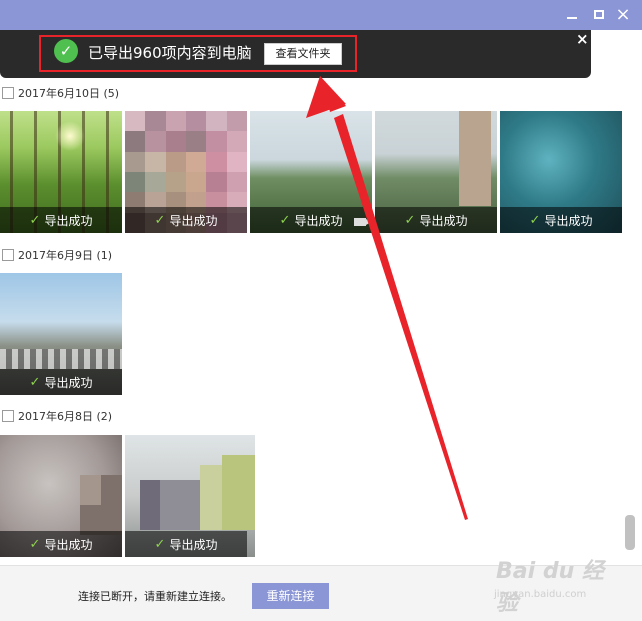  I want to click on sun-glow, so click(70, 136).